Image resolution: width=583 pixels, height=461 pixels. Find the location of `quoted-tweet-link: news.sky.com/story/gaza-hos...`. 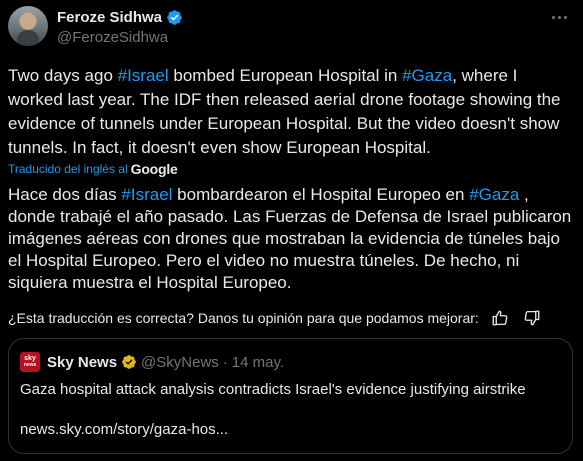

quoted-tweet-link: news.sky.com/story/gaza-hos... is located at coordinates (124, 429).